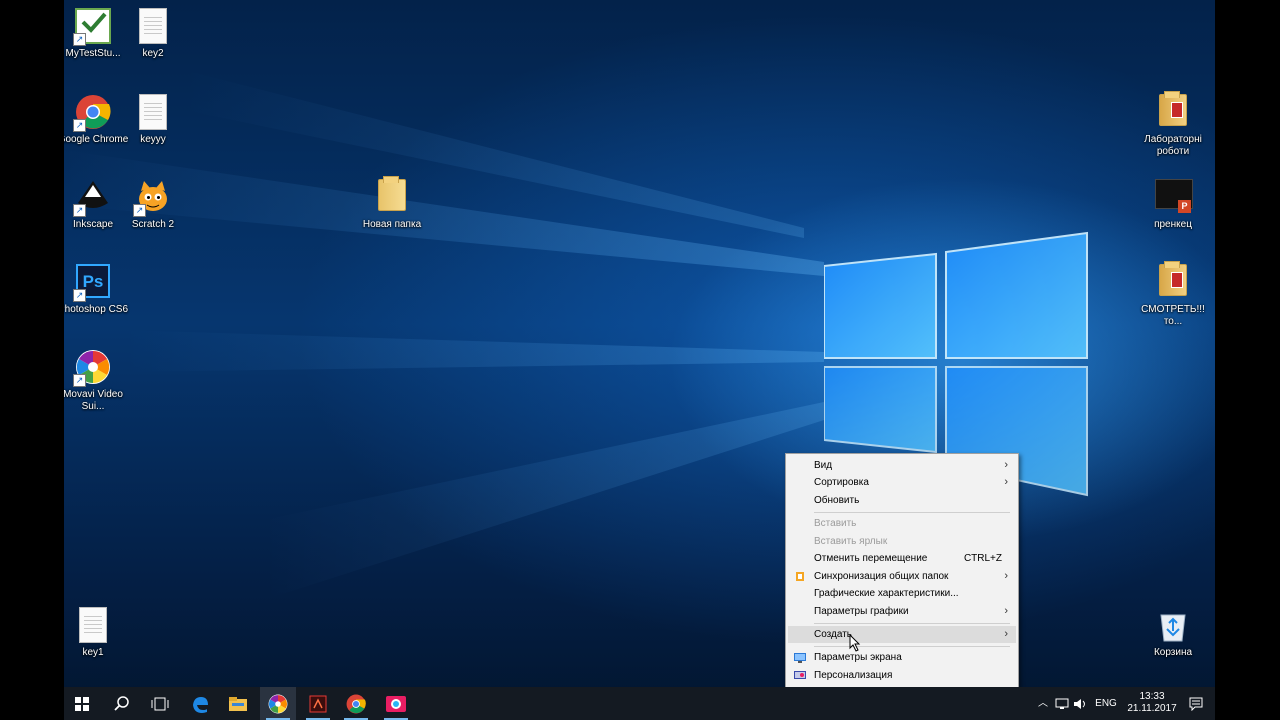 Image resolution: width=1280 pixels, height=720 pixels. I want to click on movavi-icon, so click(278, 704).